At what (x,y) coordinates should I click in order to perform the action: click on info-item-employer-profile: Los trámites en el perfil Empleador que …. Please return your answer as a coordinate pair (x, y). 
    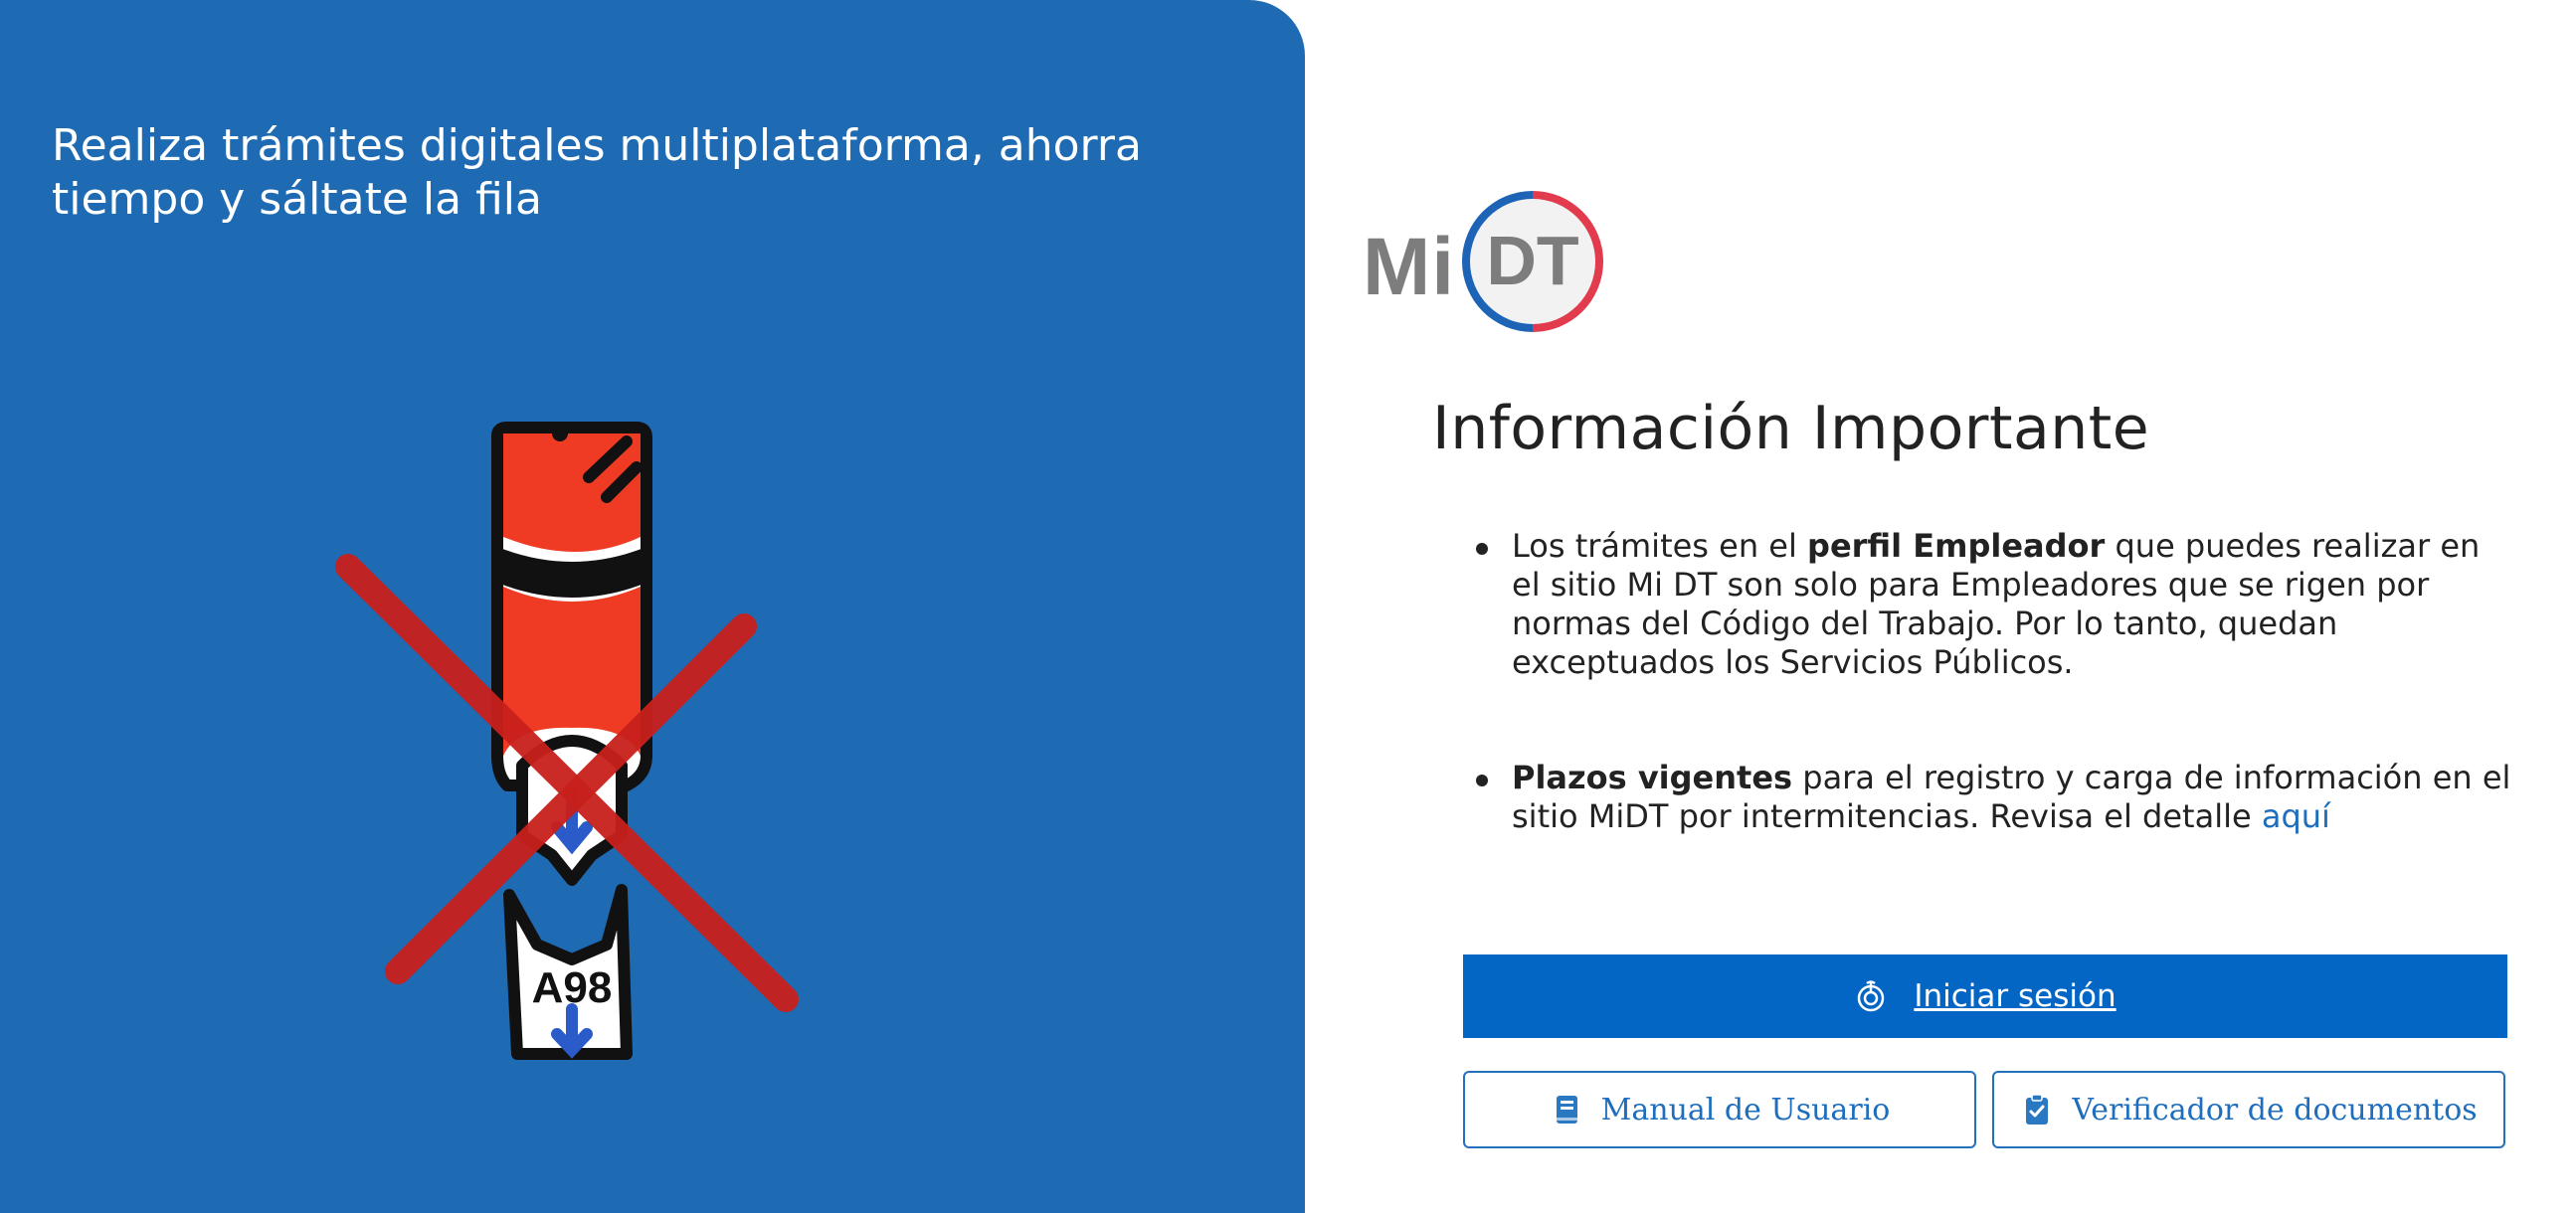
    Looking at the image, I should click on (1994, 604).